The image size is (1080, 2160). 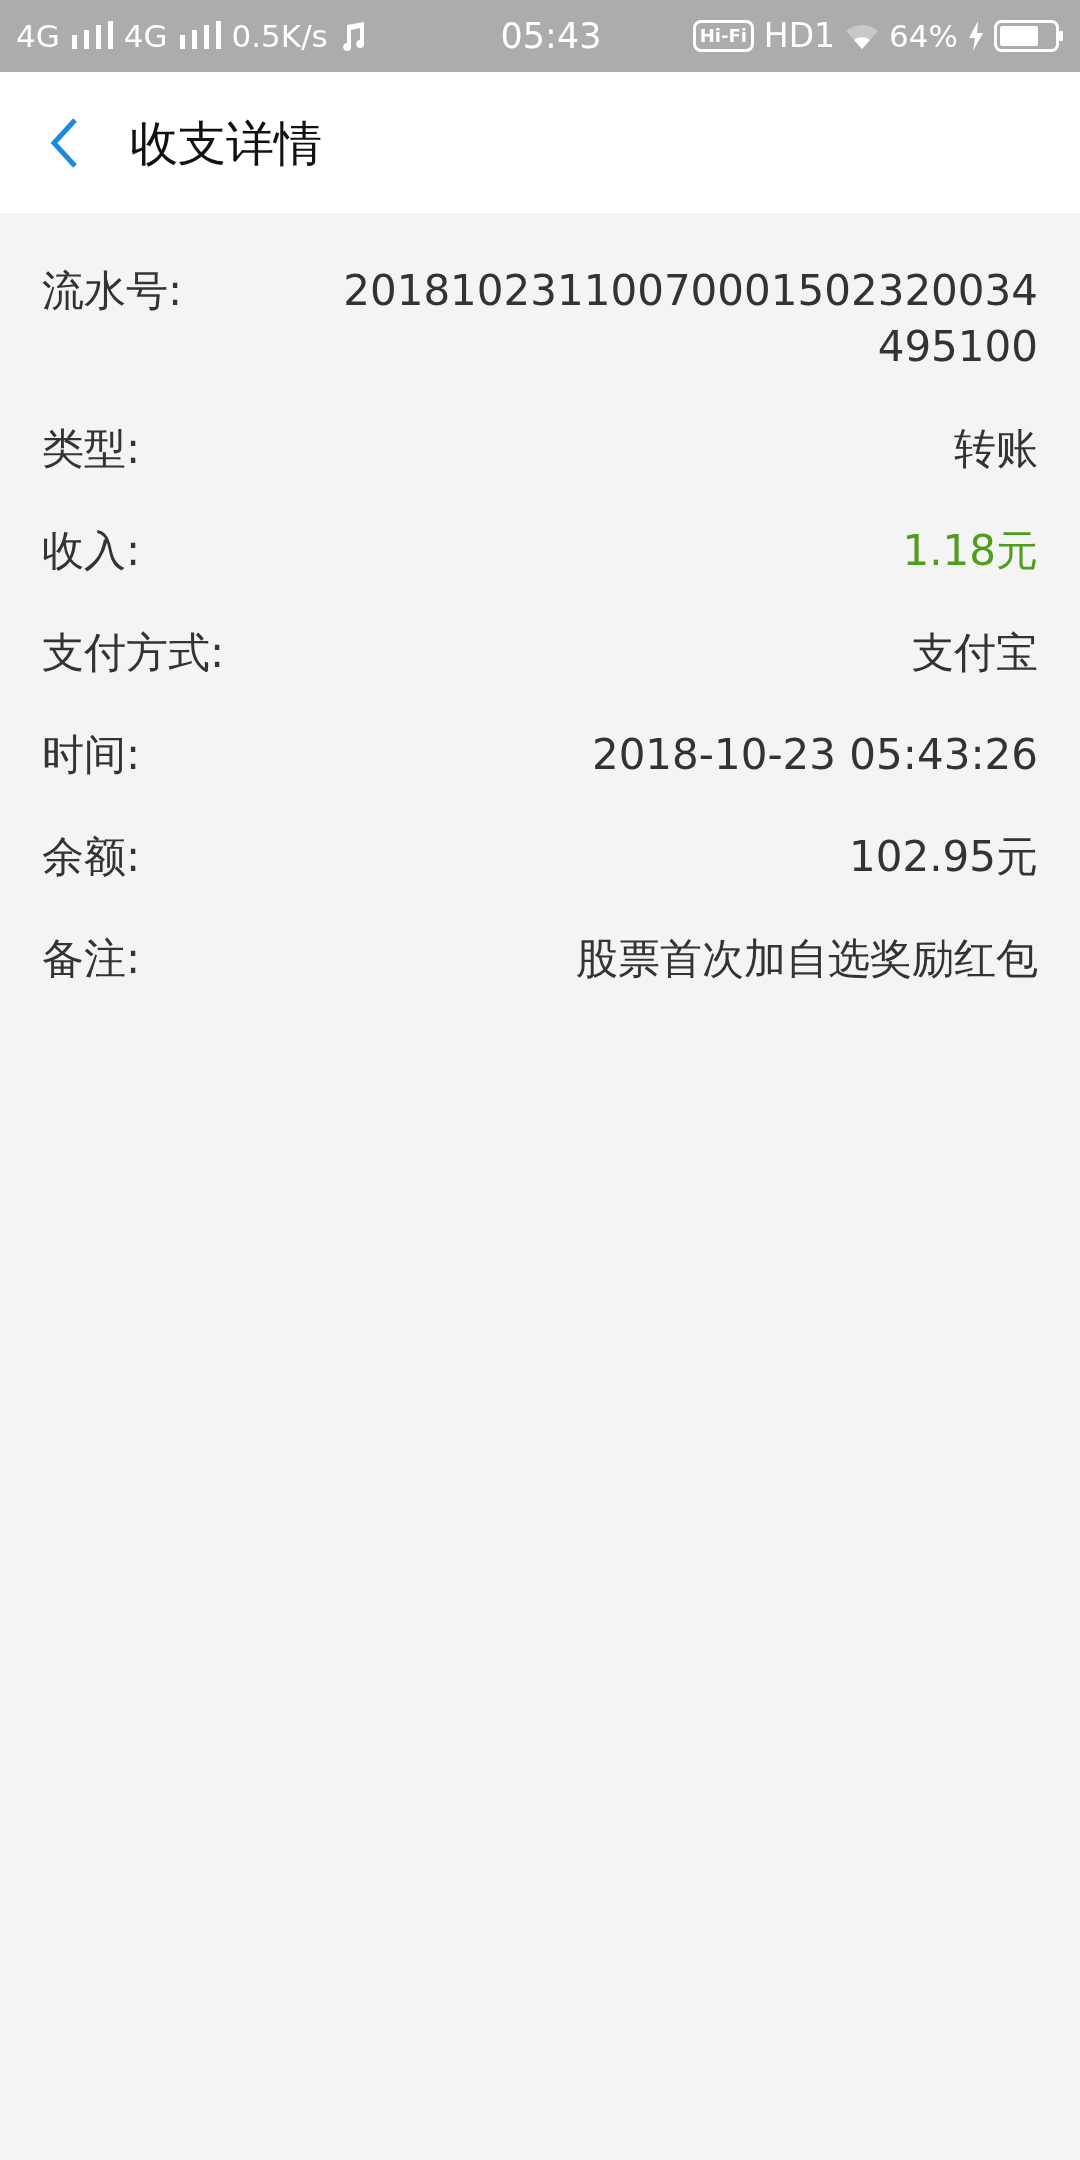 What do you see at coordinates (64, 142) in the screenshot?
I see `back-icon` at bounding box center [64, 142].